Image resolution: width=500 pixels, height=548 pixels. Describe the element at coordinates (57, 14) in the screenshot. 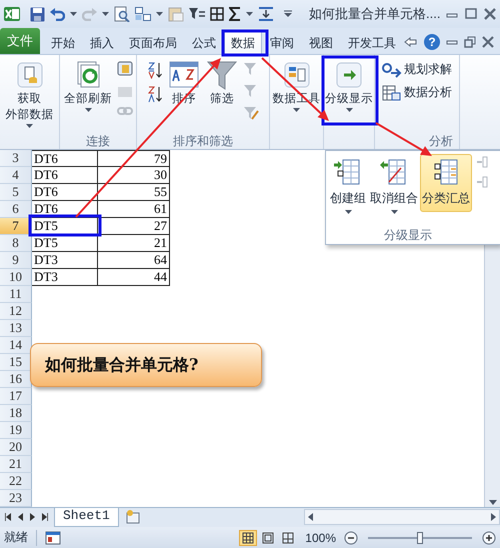

I see `undo-icon` at that location.